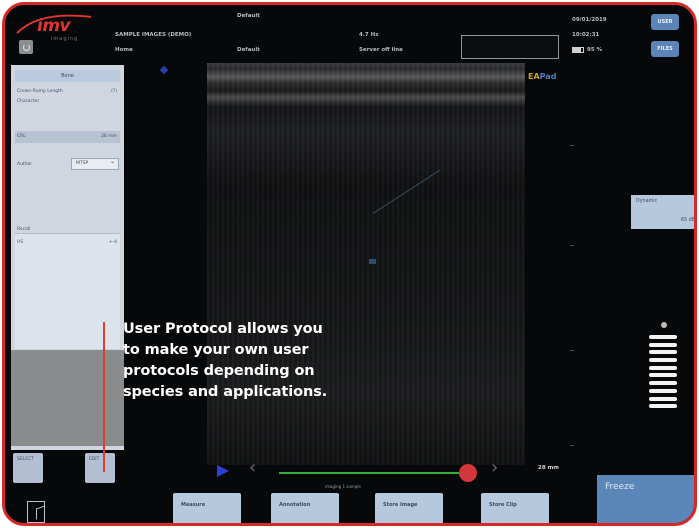  Describe the element at coordinates (548, 76) in the screenshot. I see `probe-label-suffix: Pad` at that location.